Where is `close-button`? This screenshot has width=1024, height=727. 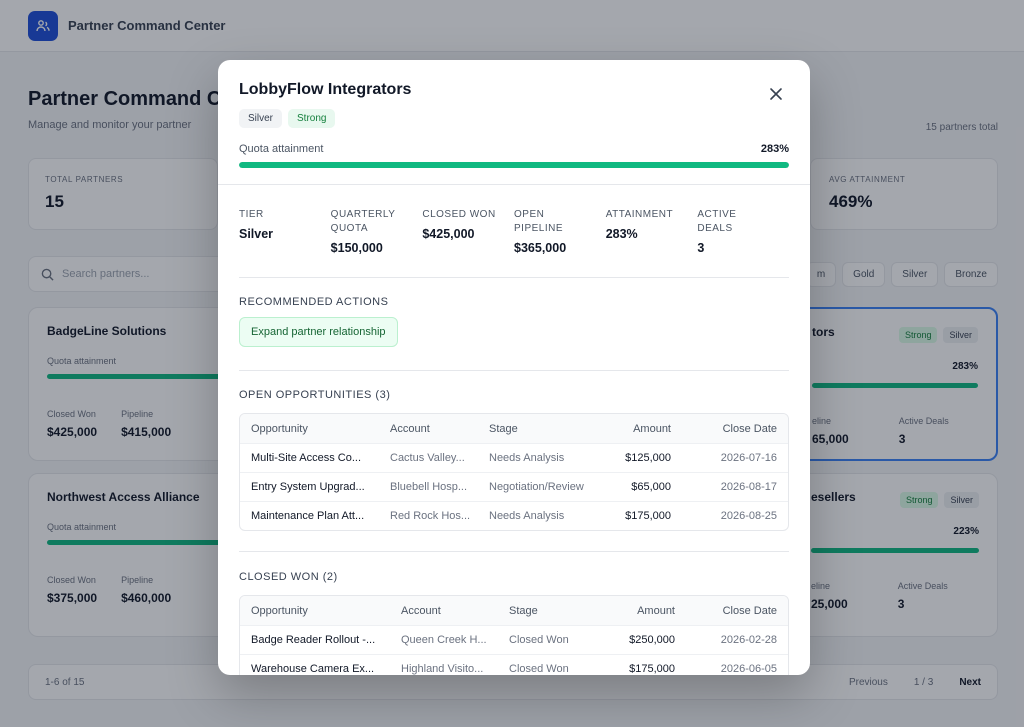 close-button is located at coordinates (776, 94).